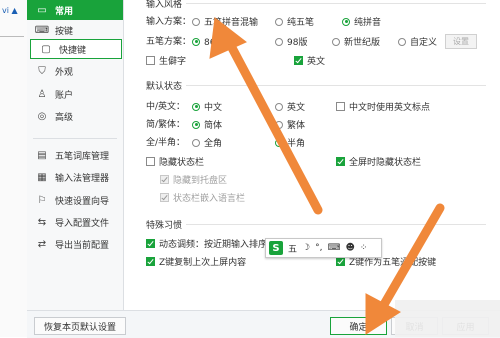 The width and height of the screenshot is (500, 338). I want to click on keyboard-icon: ⌨, so click(333, 248).